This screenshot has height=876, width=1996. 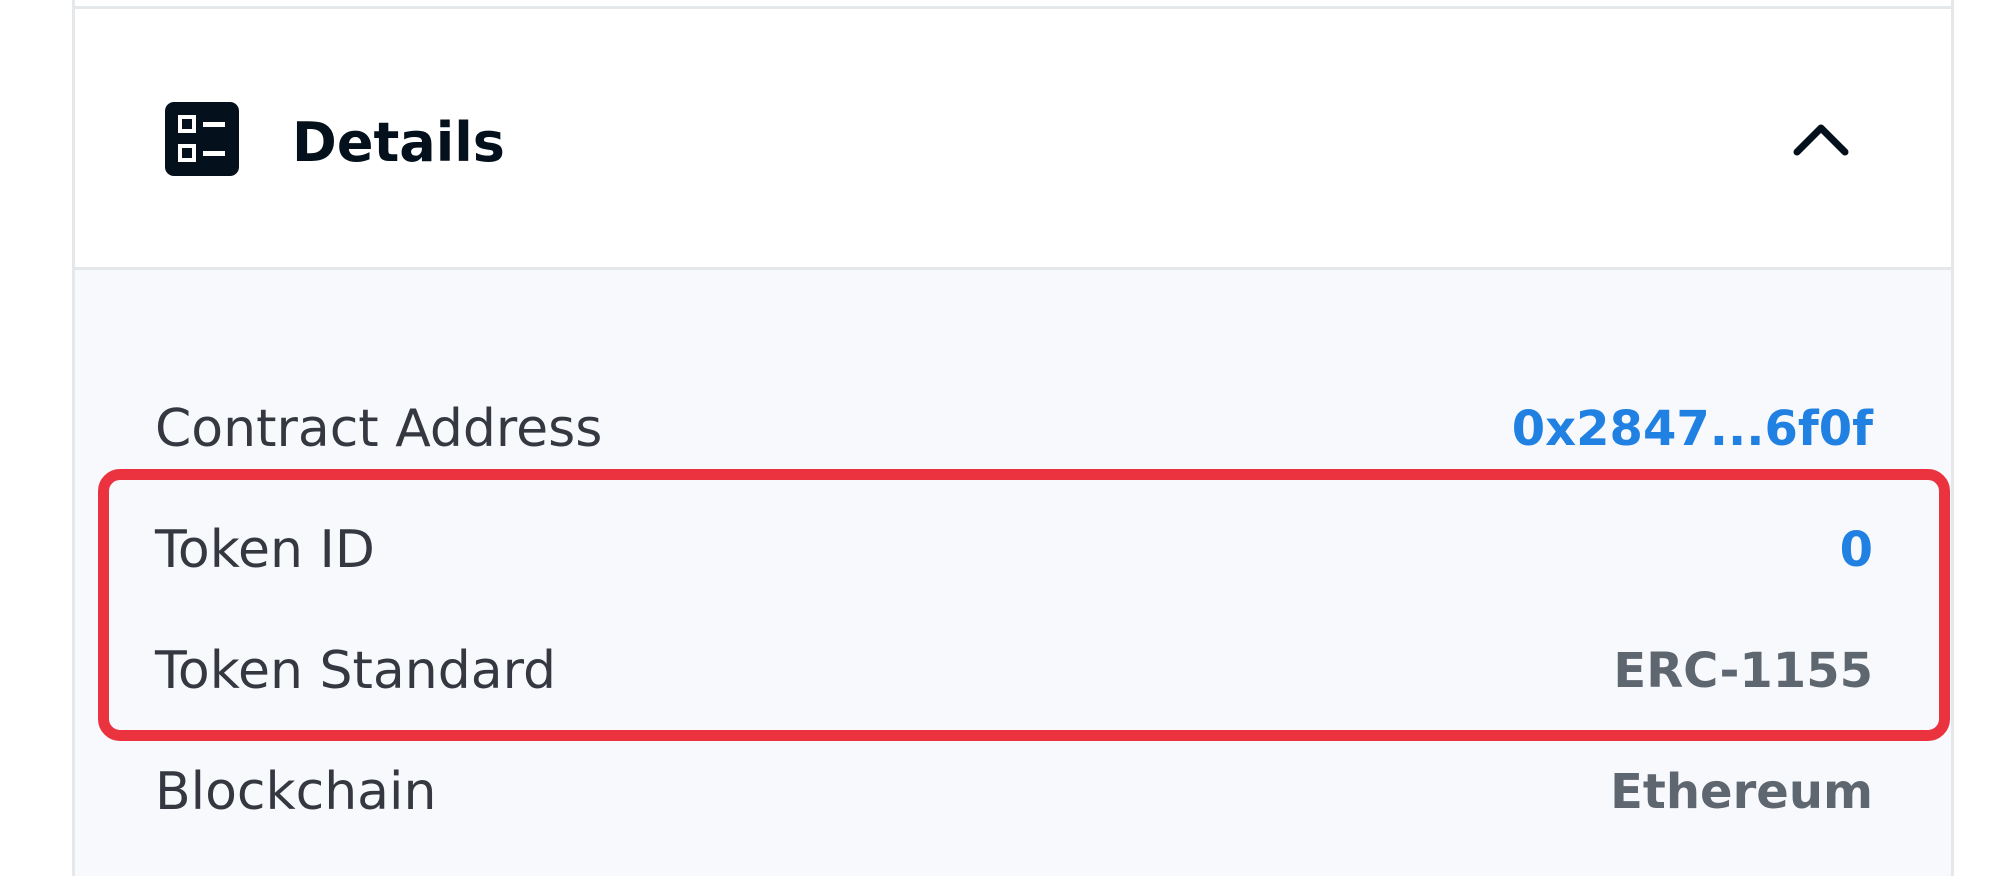 I want to click on detail-row-token-id: Token ID 0, so click(x=1014, y=550).